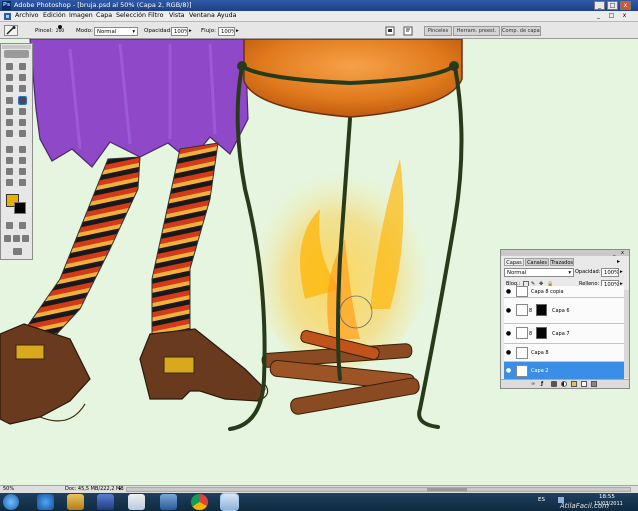 The width and height of the screenshot is (638, 511). What do you see at coordinates (598, 16) in the screenshot?
I see `doc-minimize-button: _` at bounding box center [598, 16].